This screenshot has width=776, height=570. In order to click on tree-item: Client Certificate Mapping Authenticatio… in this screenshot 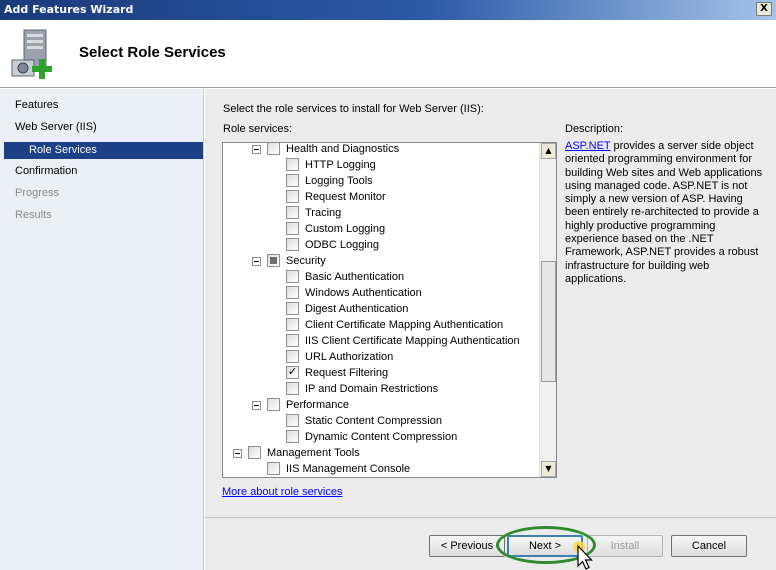, I will do `click(382, 325)`.